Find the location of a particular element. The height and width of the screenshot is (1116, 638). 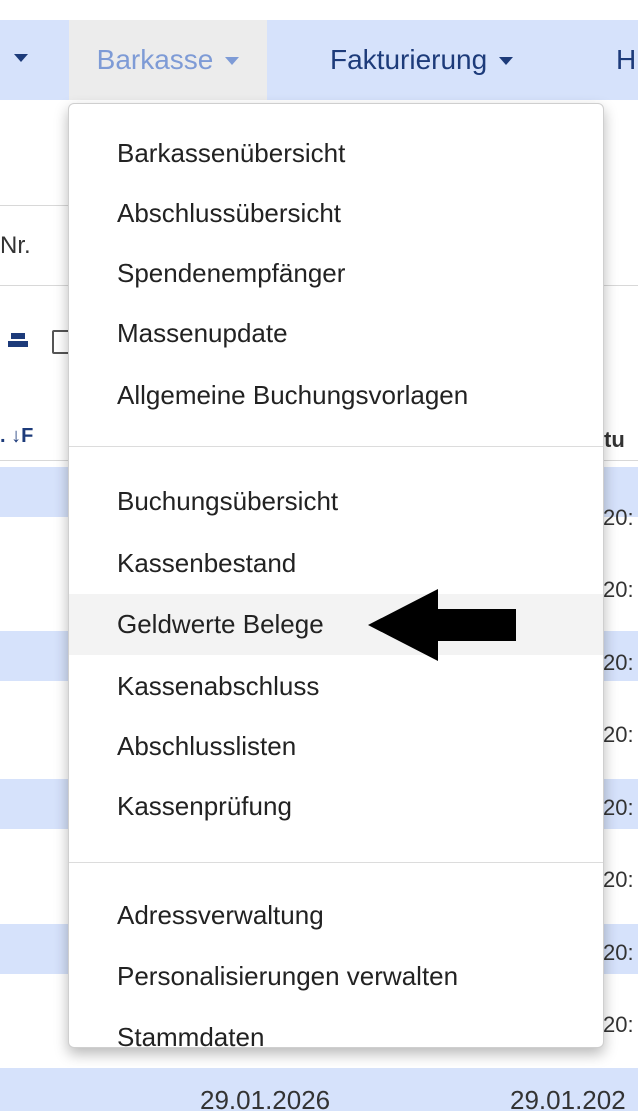

menu-item-barkassenuebersicht: Barkassenübersicht is located at coordinates (336, 153).